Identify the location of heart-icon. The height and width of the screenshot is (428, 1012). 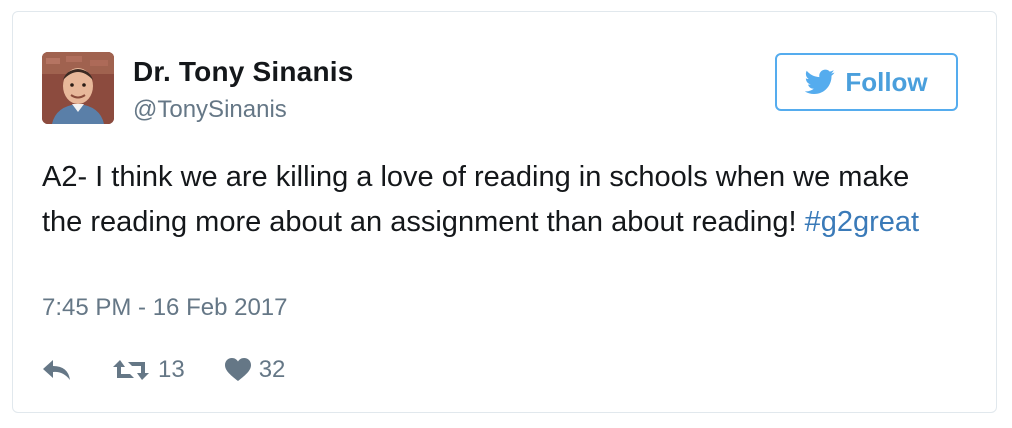
(237, 369).